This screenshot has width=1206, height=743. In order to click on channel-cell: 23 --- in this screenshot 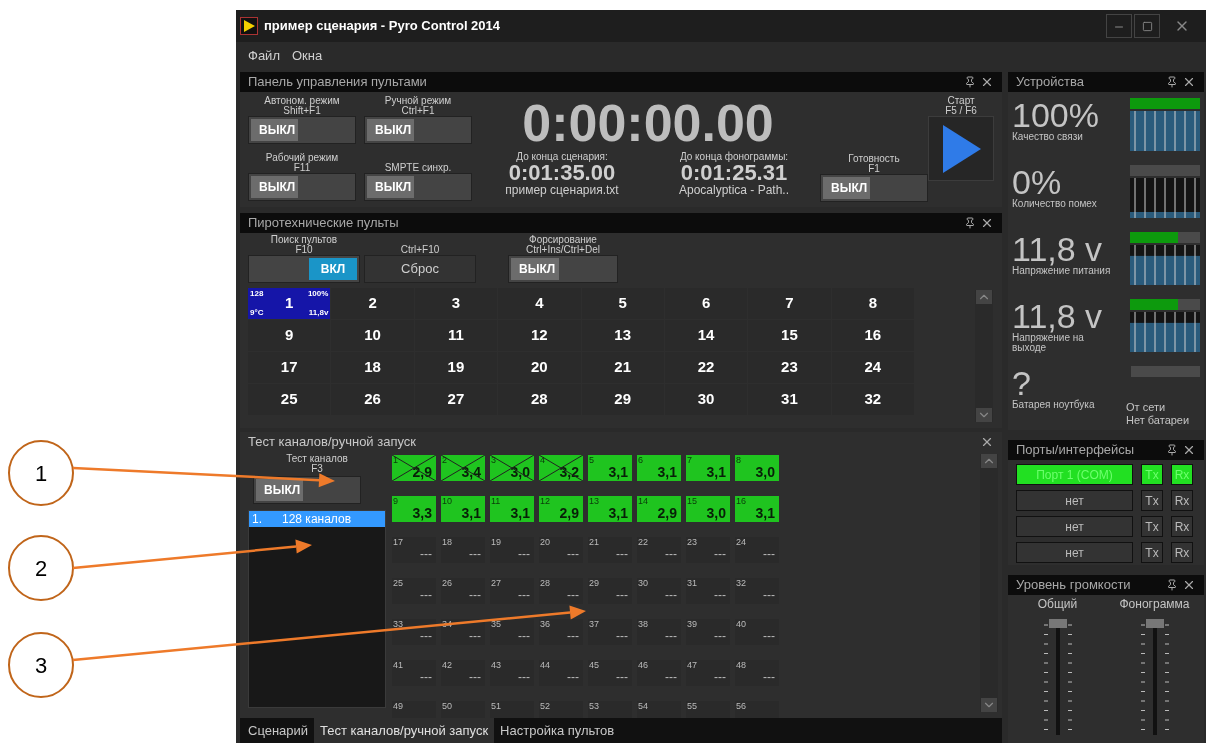, I will do `click(708, 550)`.